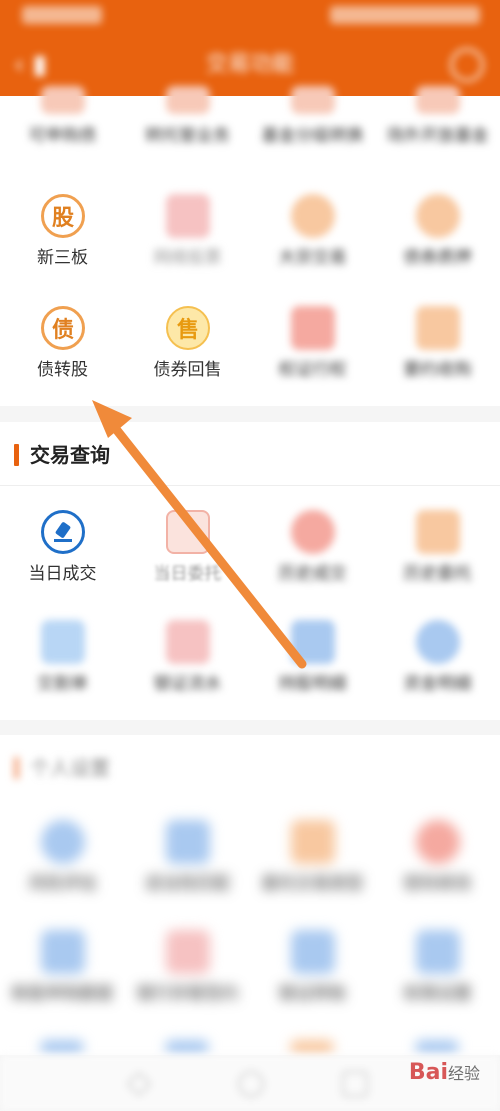 This screenshot has height=1111, width=500. I want to click on type-icon, so click(313, 842).